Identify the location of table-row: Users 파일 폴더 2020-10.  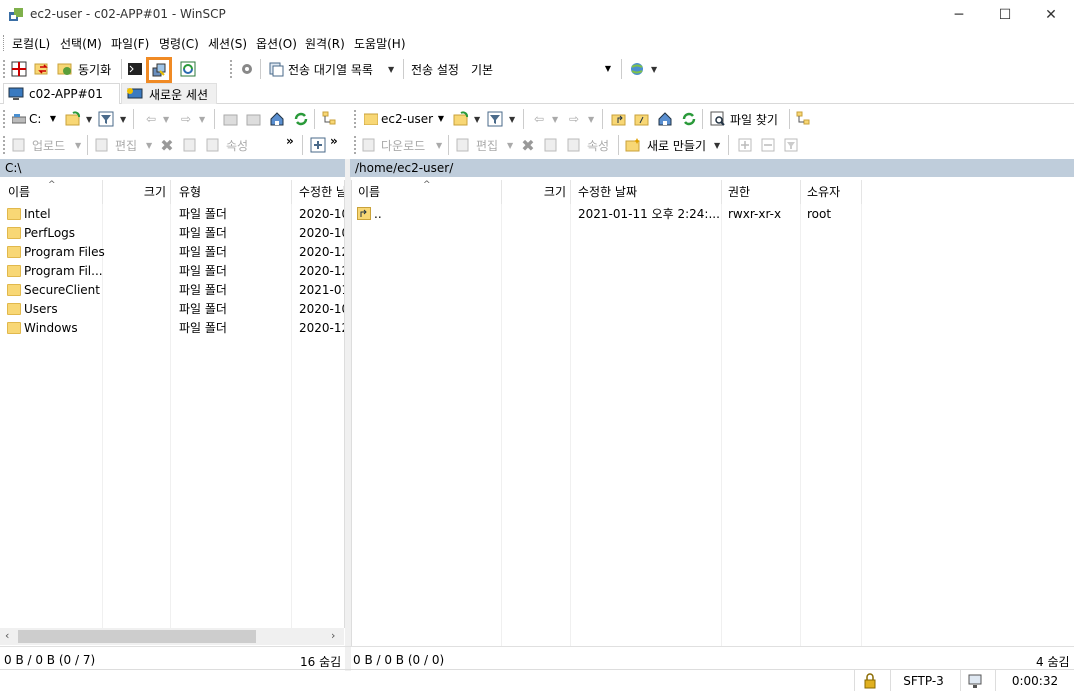
(172, 309).